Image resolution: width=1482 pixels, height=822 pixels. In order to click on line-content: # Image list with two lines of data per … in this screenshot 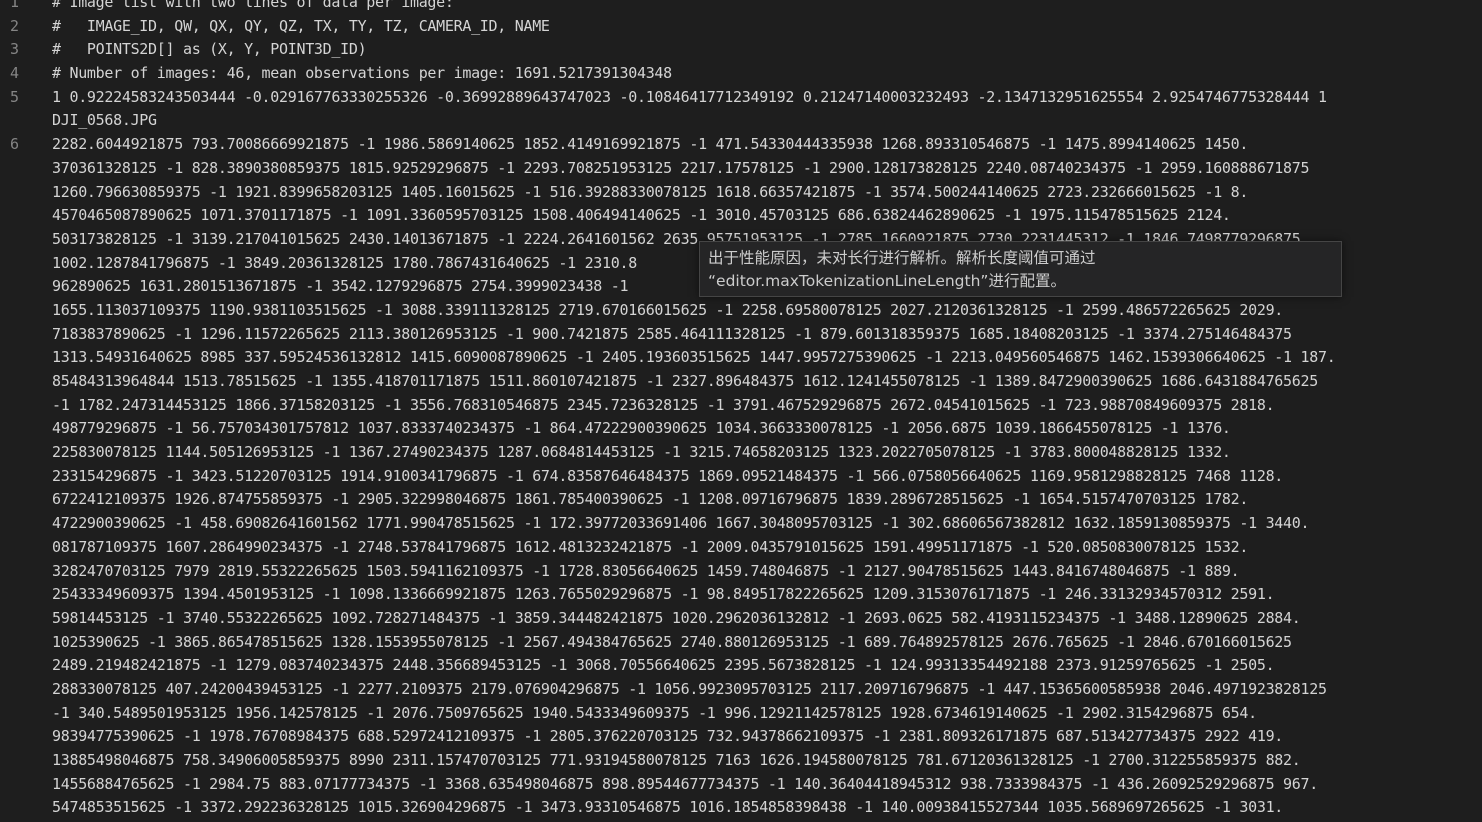, I will do `click(767, 7)`.